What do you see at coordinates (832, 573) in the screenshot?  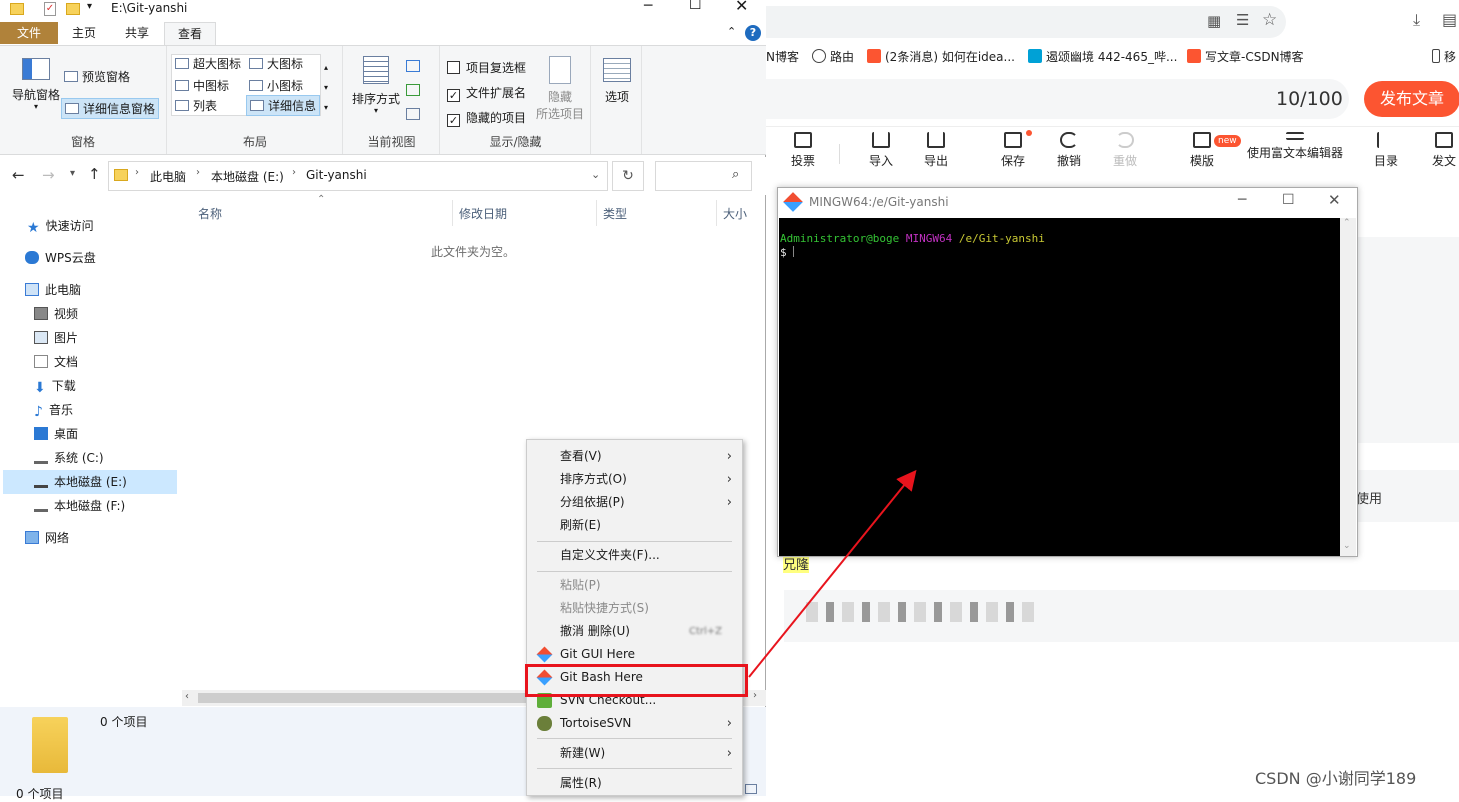 I see `annotation-arrow` at bounding box center [832, 573].